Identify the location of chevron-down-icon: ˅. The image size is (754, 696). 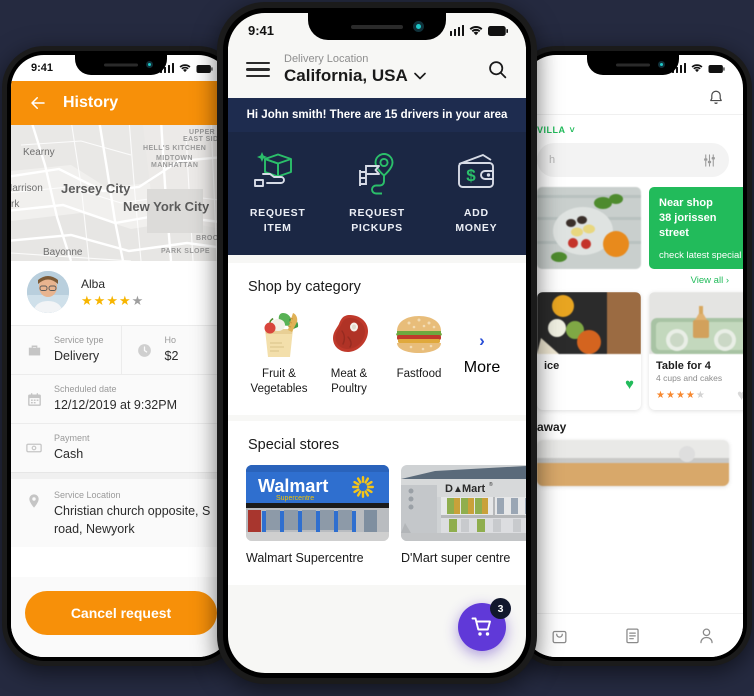
(572, 130).